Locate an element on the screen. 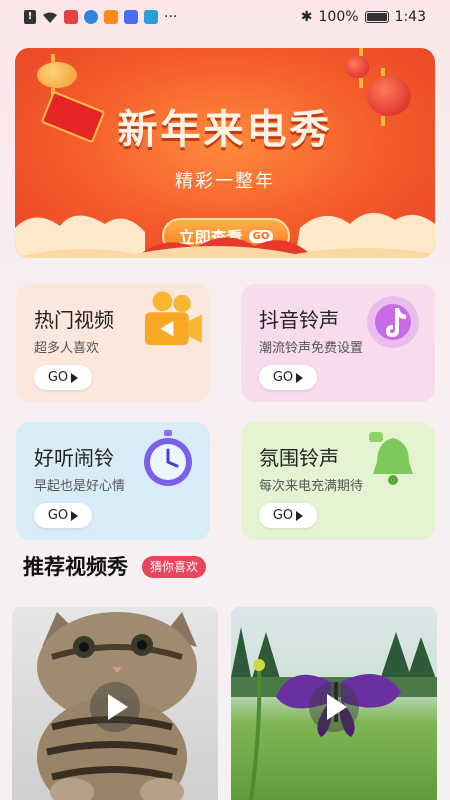 This screenshot has width=450, height=800. video-camera-icon is located at coordinates (173, 318).